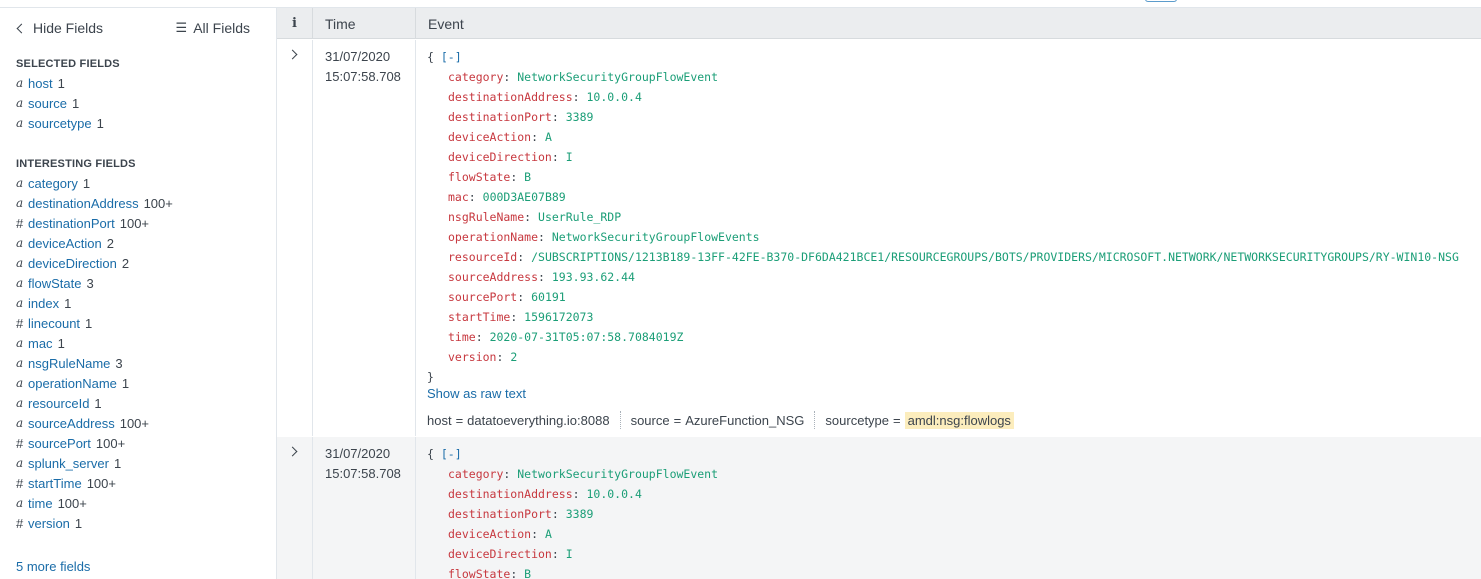 This screenshot has height=579, width=1481. What do you see at coordinates (138, 263) in the screenshot?
I see `field-item: a deviceDirection 2` at bounding box center [138, 263].